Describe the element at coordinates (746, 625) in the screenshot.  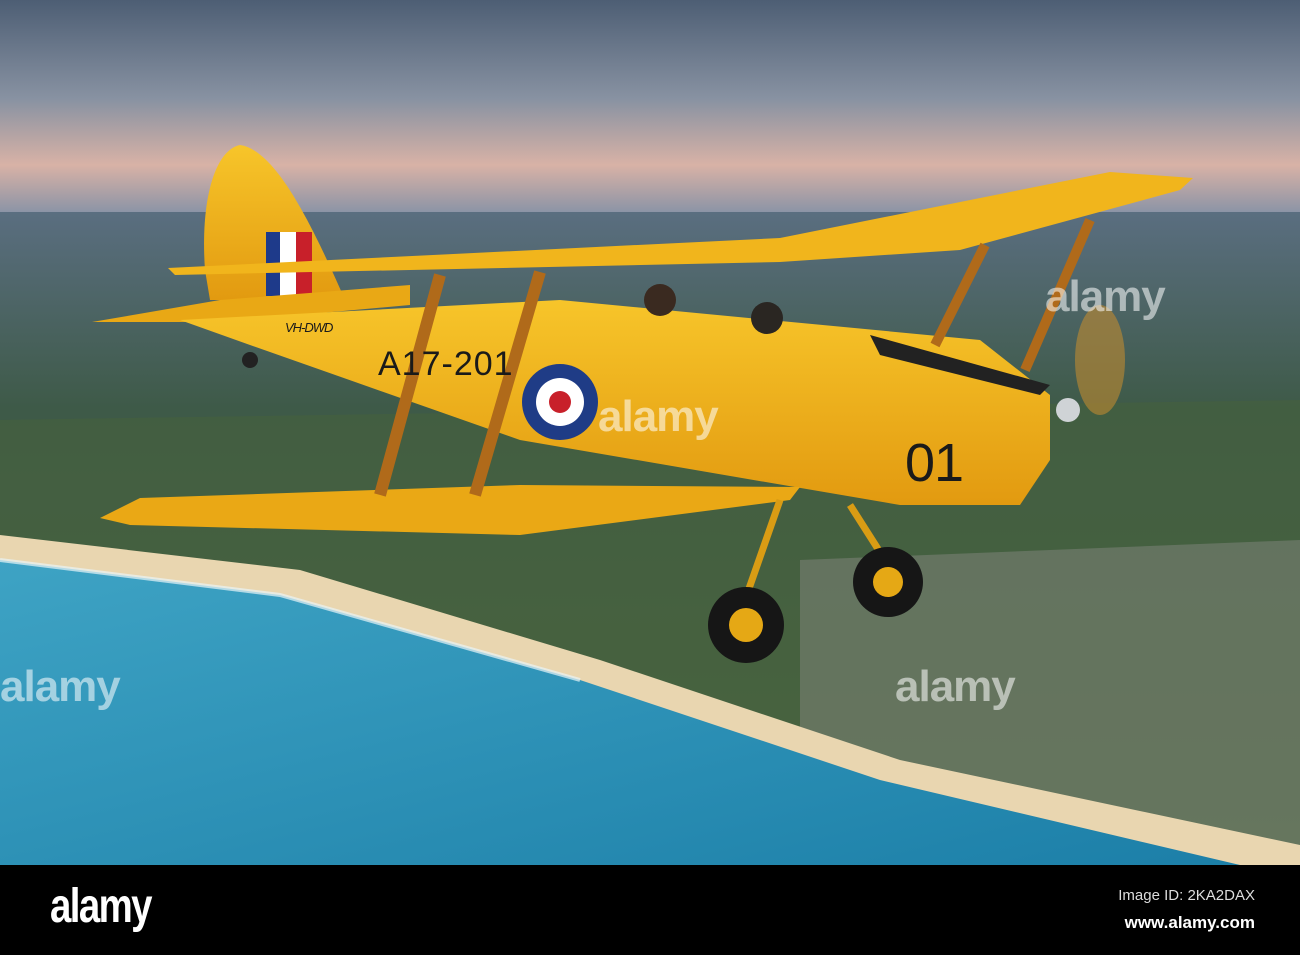
I see `wheel-left` at that location.